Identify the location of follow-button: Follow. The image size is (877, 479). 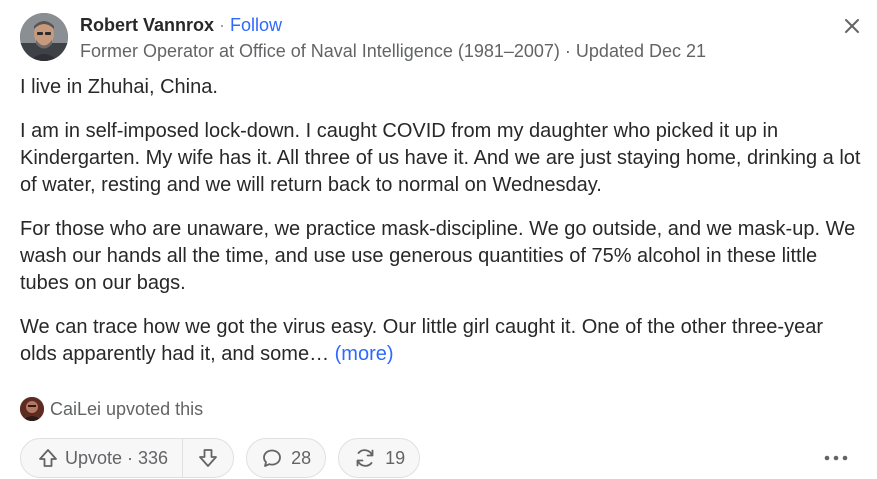
(256, 25).